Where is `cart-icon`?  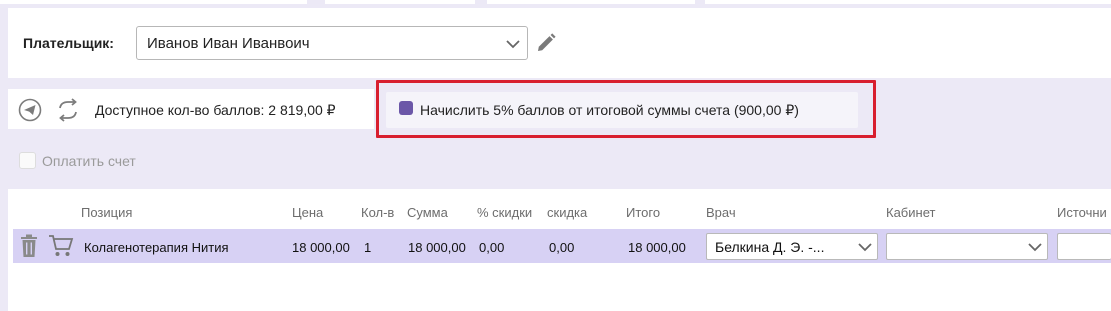 cart-icon is located at coordinates (61, 248).